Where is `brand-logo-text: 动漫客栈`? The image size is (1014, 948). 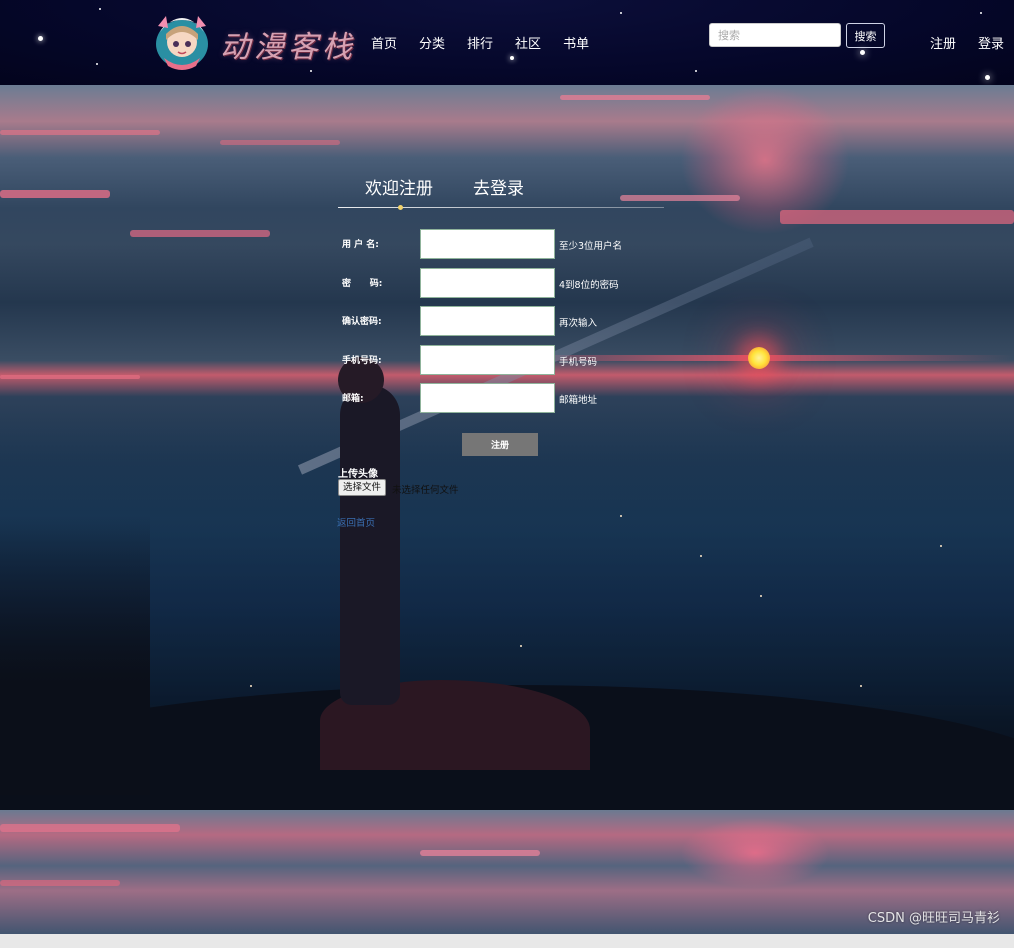
brand-logo-text: 动漫客栈 is located at coordinates (288, 44).